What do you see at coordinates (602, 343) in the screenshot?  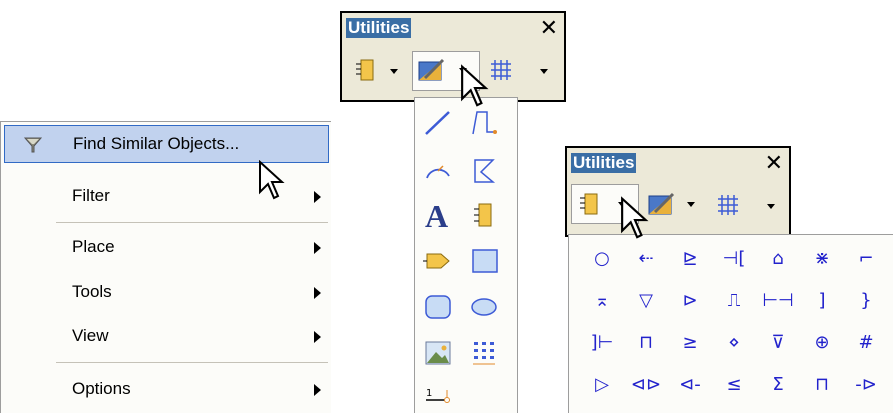 I see `power-object-item: ]⊢` at bounding box center [602, 343].